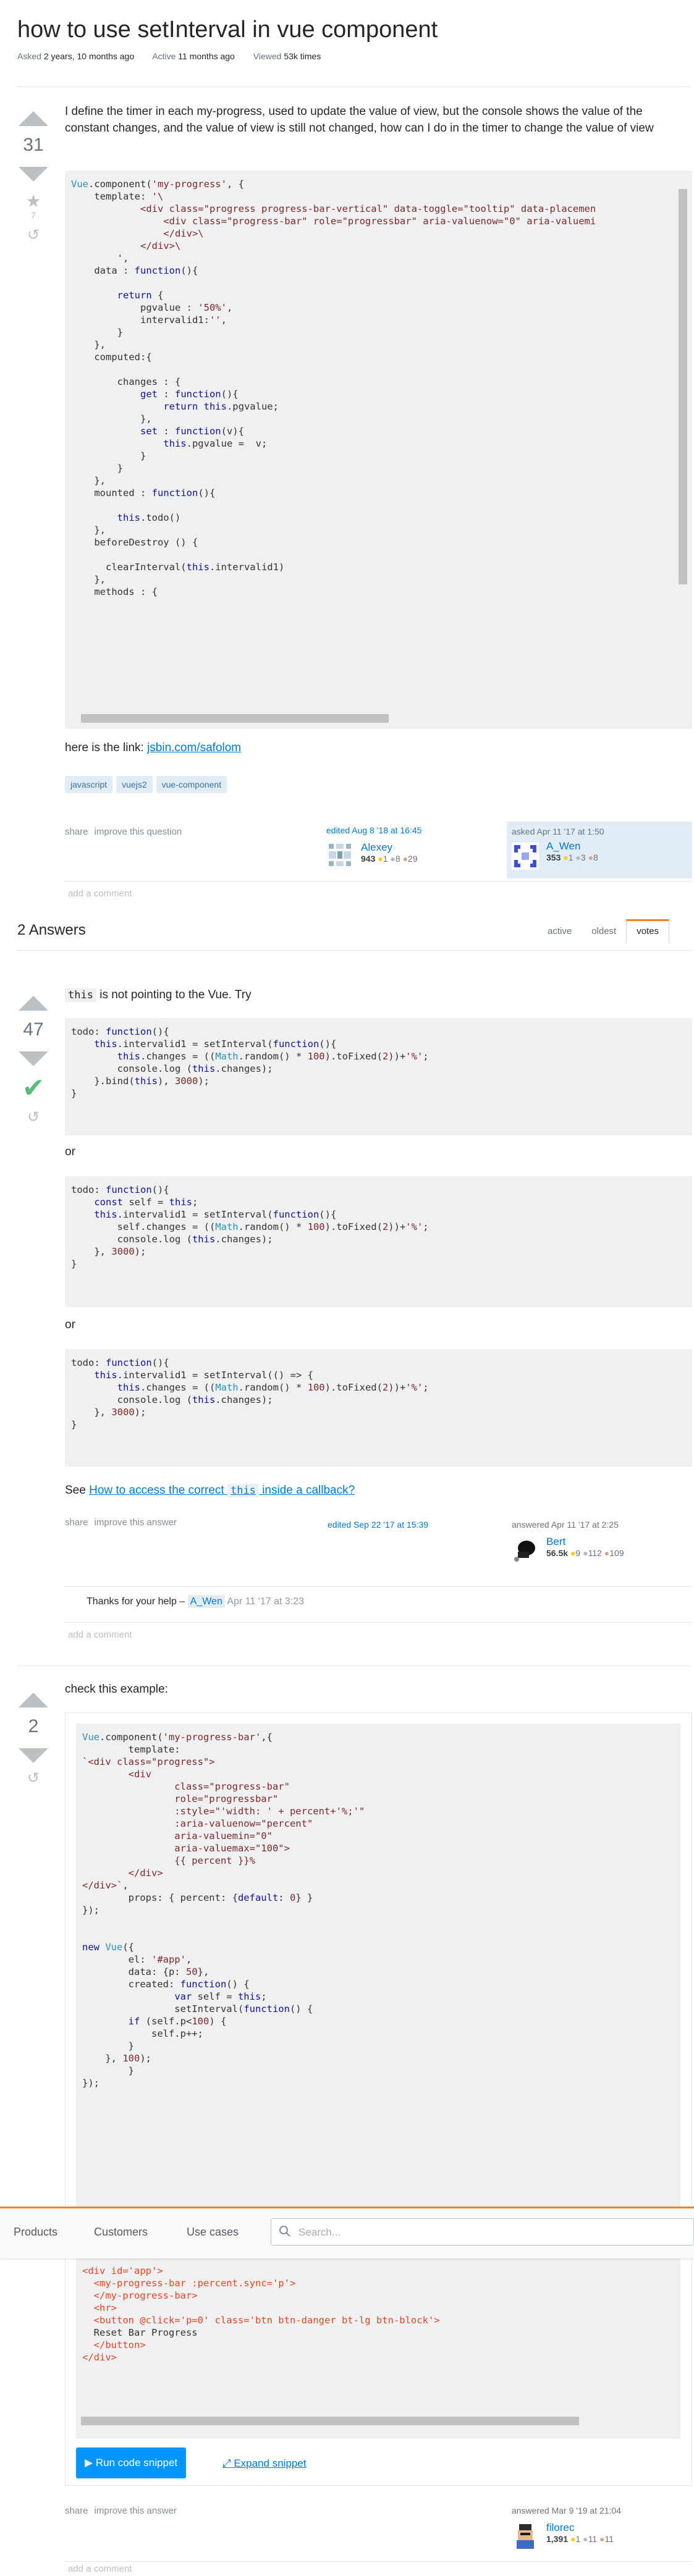  I want to click on jsbin-link: jsbin.com/safolom, so click(194, 747).